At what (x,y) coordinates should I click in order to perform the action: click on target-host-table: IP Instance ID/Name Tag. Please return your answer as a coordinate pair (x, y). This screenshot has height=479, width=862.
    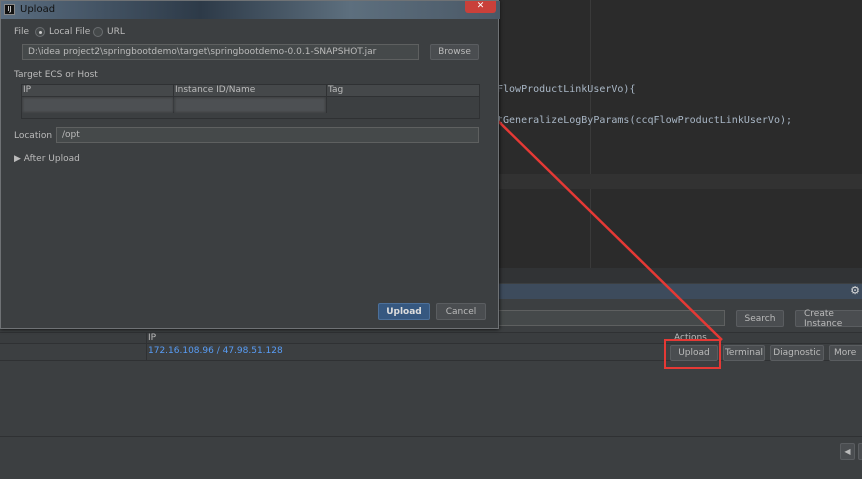
    Looking at the image, I should click on (250, 101).